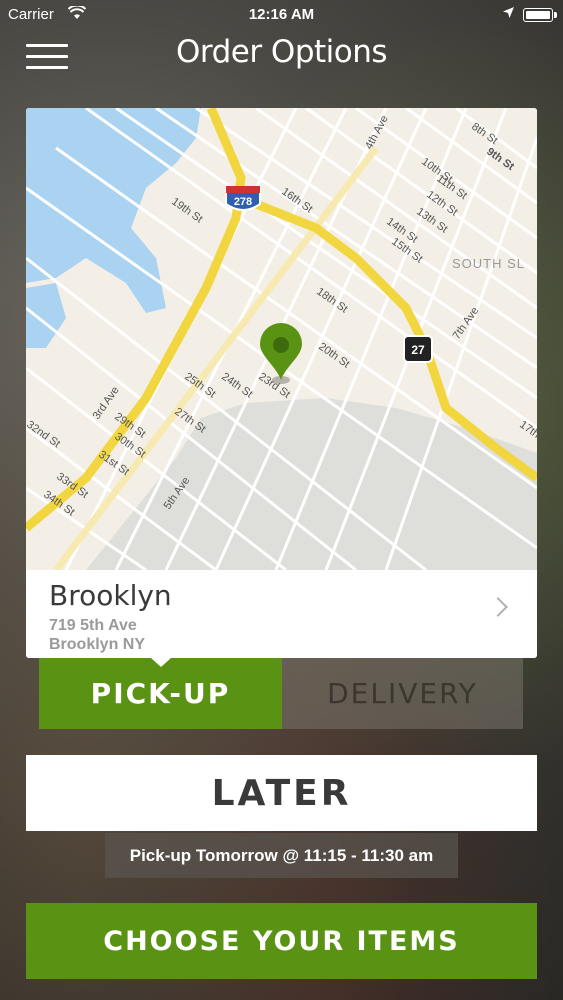  What do you see at coordinates (281, 614) in the screenshot?
I see `location-details-row: Brooklyn 719 5th Ave Brooklyn NY` at bounding box center [281, 614].